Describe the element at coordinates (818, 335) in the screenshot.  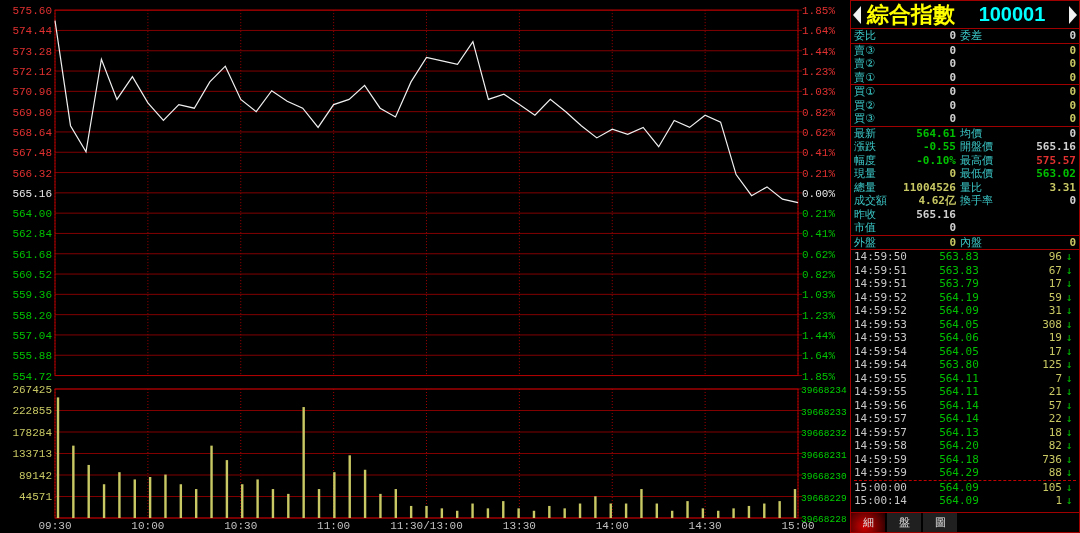
I see `axis-label: 1.44%` at that location.